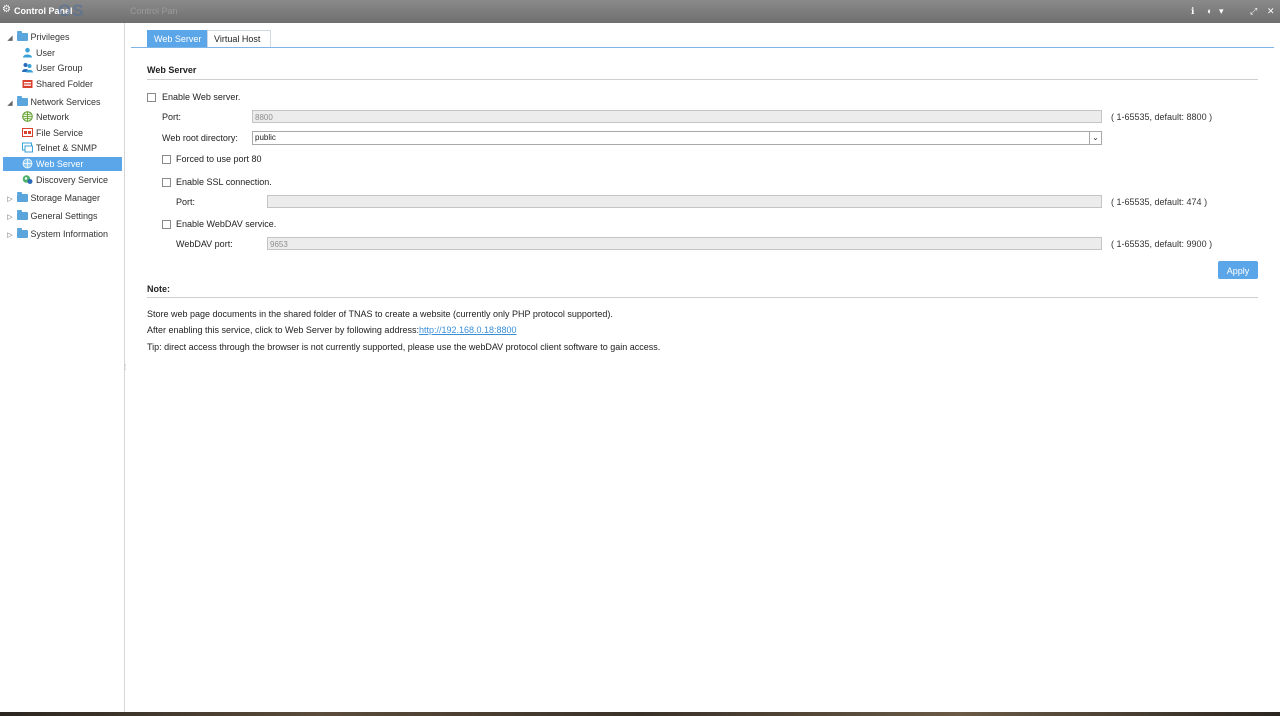  What do you see at coordinates (201, 97) in the screenshot?
I see `enable-web-server-label: Enable Web server.` at bounding box center [201, 97].